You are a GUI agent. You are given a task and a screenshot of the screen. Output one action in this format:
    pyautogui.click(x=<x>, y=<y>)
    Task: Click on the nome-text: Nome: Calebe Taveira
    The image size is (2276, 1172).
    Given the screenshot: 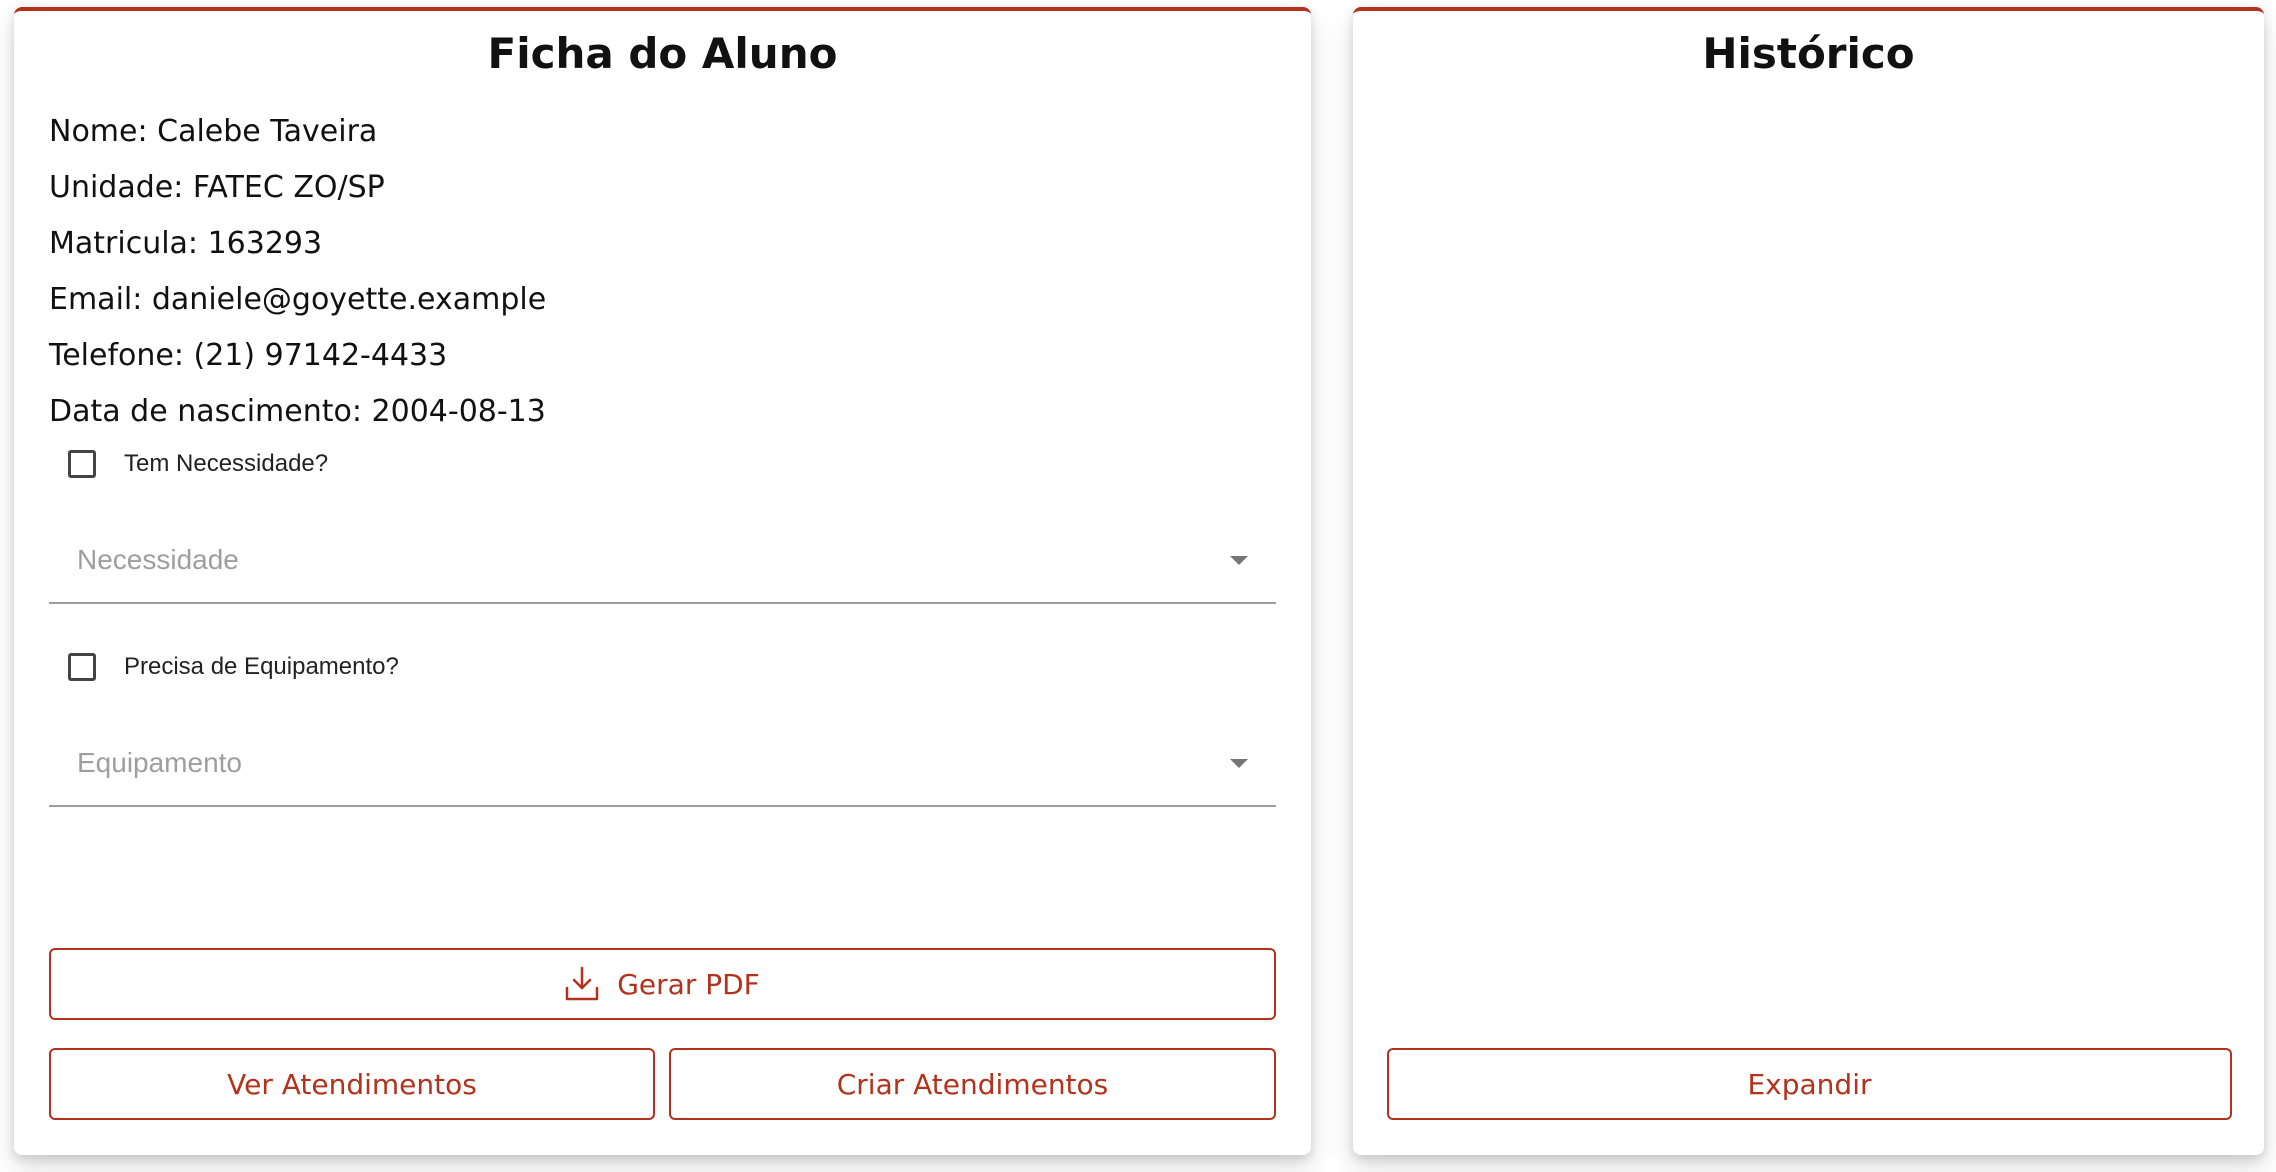 What is the action you would take?
    pyautogui.click(x=213, y=131)
    